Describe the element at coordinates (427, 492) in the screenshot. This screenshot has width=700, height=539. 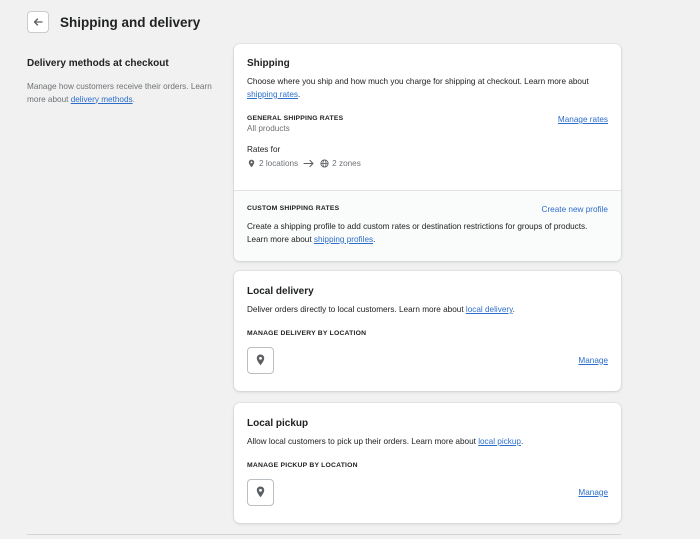
I see `pickup-location-row: Manage` at that location.